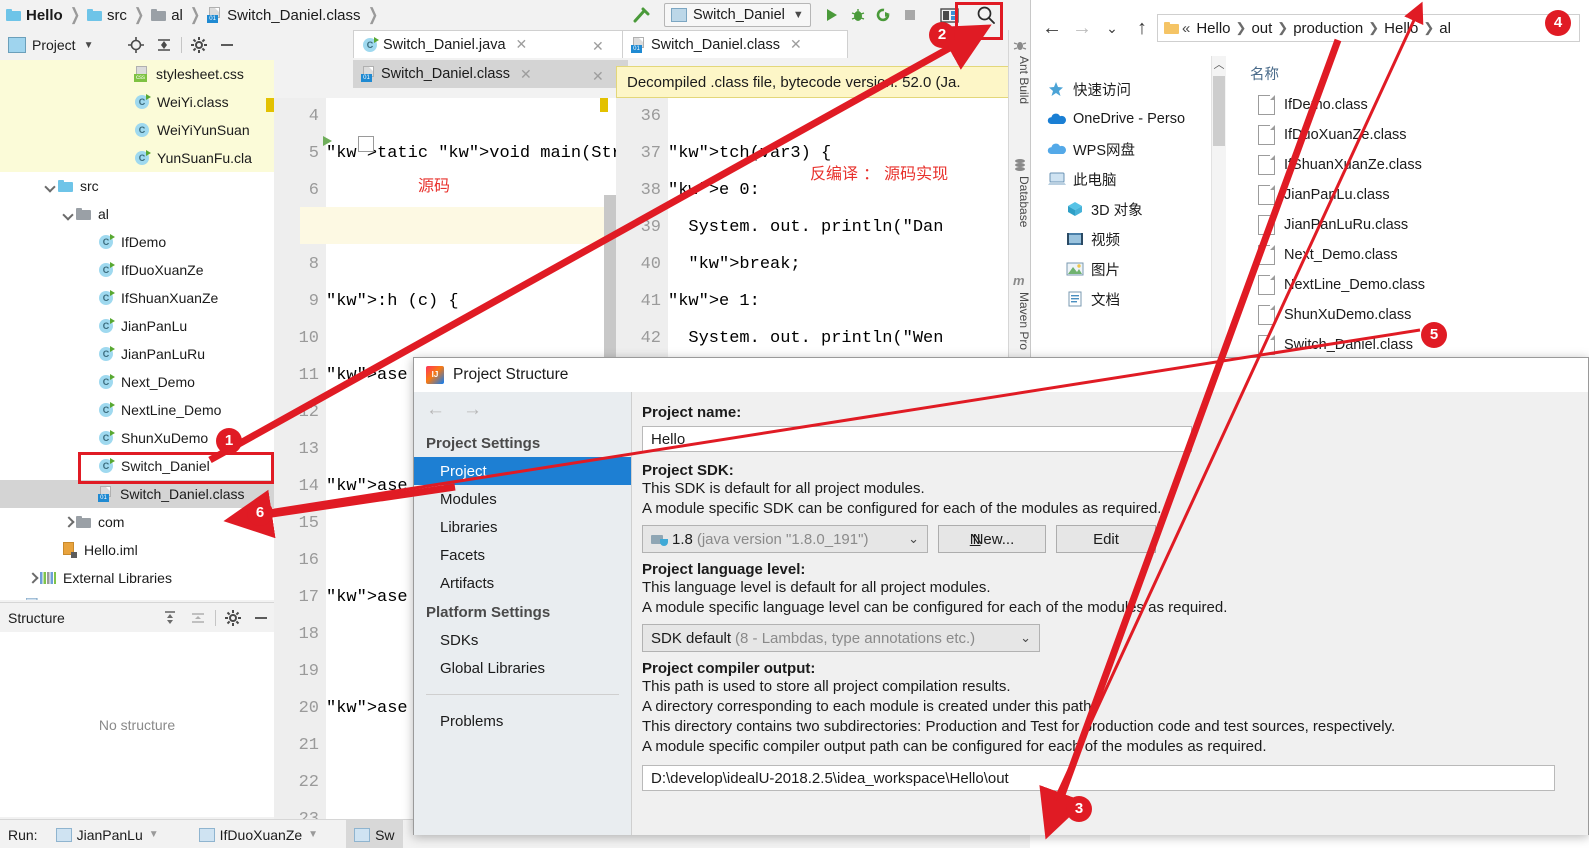 The width and height of the screenshot is (1589, 848). What do you see at coordinates (832, 15) in the screenshot?
I see `run-icon` at bounding box center [832, 15].